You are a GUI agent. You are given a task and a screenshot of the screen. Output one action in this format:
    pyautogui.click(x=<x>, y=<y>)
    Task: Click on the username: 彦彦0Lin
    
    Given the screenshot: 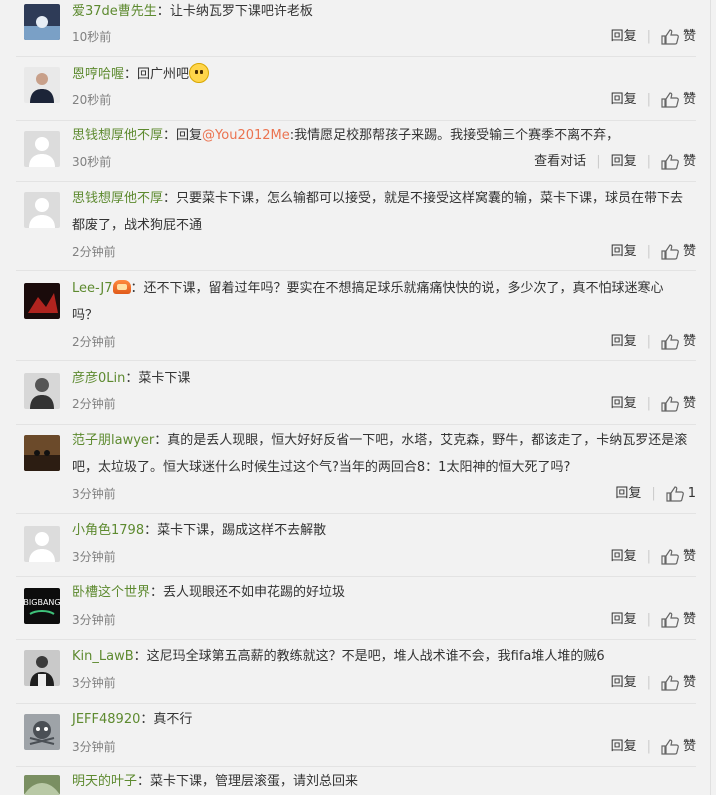 What is the action you would take?
    pyautogui.click(x=98, y=378)
    